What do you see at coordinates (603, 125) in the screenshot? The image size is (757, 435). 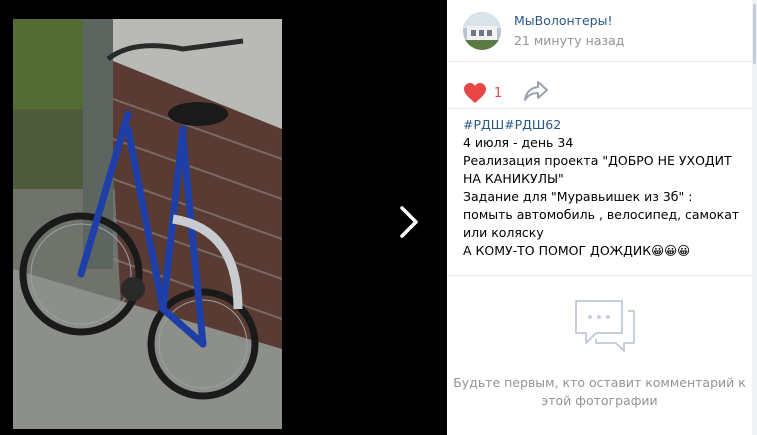 I see `hashtags: #РДШ#РДШ62` at bounding box center [603, 125].